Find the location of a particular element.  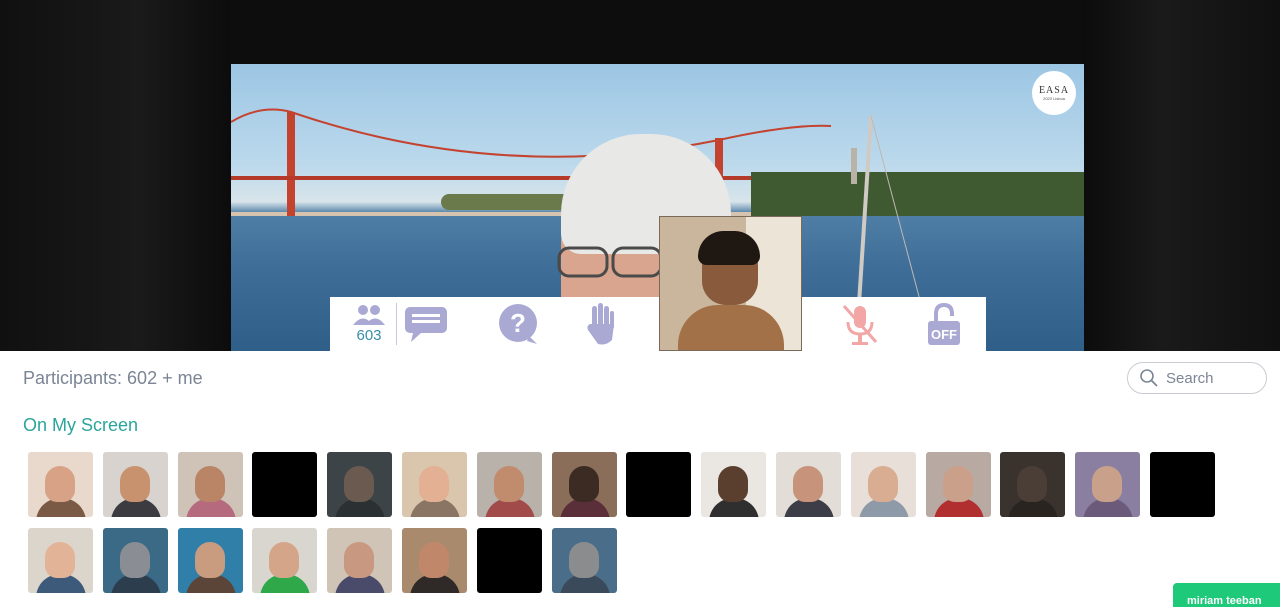

raise-hand-icon is located at coordinates (600, 324).